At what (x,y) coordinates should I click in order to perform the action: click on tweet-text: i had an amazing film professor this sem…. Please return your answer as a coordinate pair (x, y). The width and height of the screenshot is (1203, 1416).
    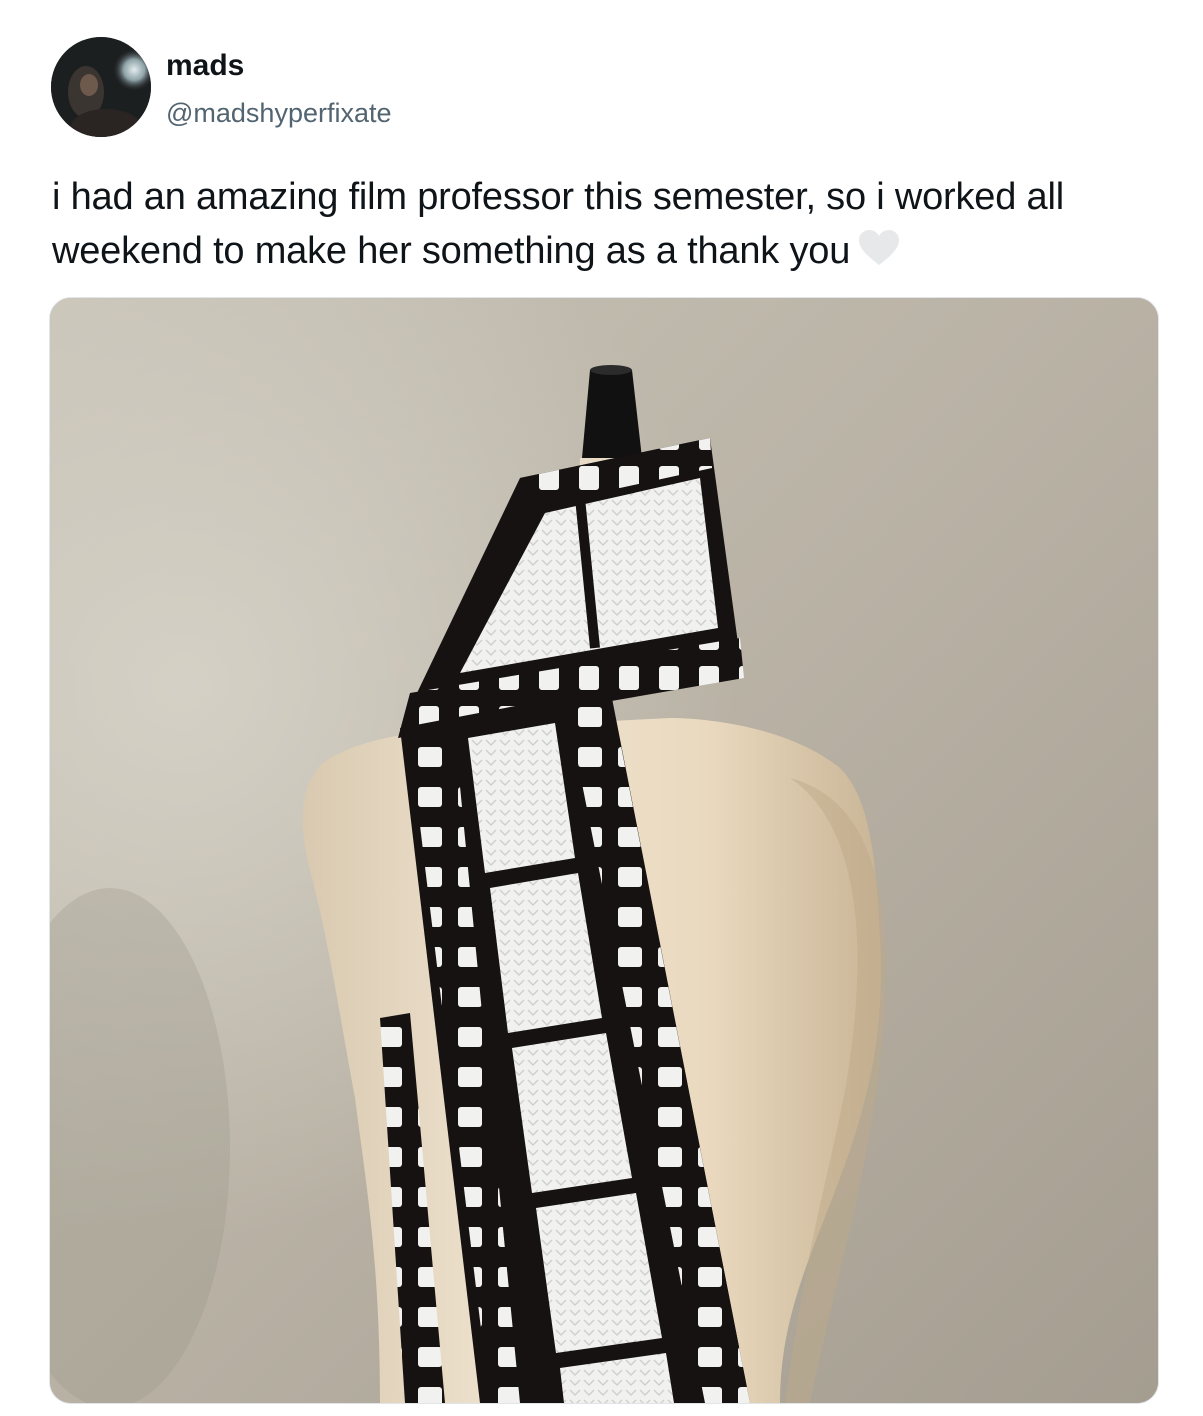
    Looking at the image, I should click on (607, 224).